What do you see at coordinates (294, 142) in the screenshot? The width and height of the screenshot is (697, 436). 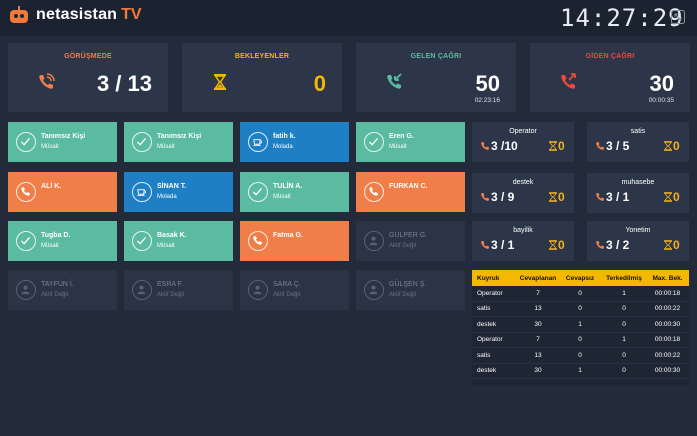 I see `agent-card: fatih k. Molada` at bounding box center [294, 142].